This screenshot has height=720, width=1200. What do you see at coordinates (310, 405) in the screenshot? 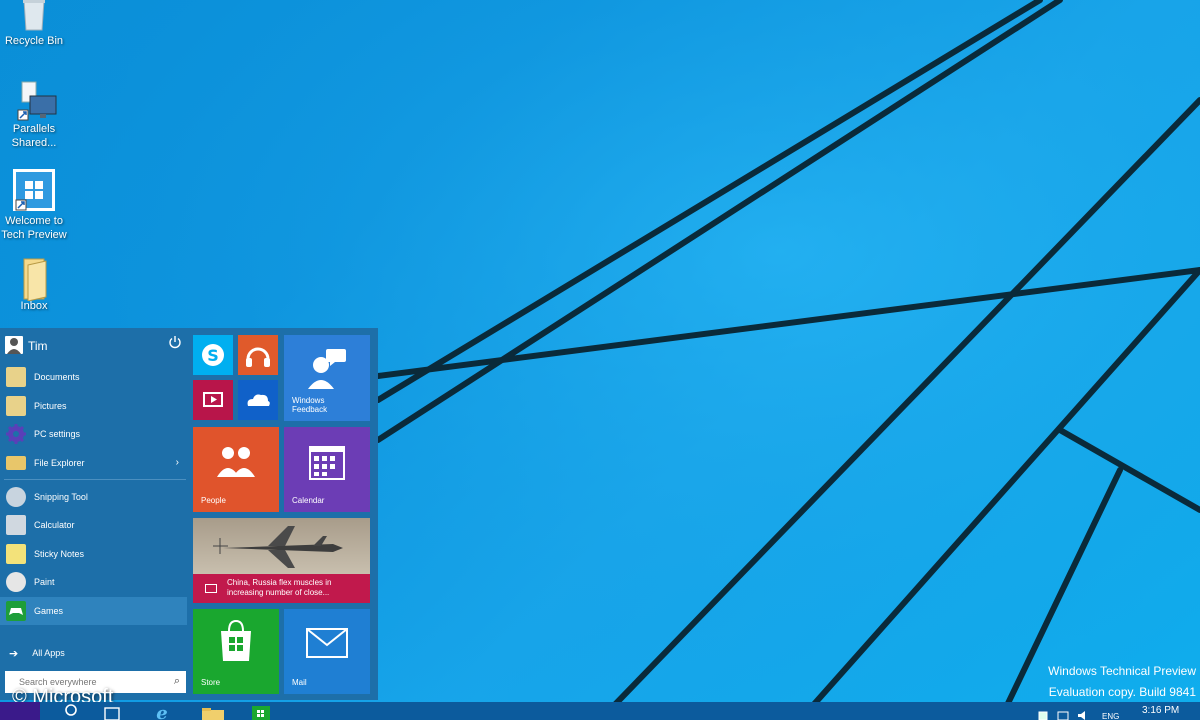
I see `tile-label: Windows Feedback` at bounding box center [310, 405].